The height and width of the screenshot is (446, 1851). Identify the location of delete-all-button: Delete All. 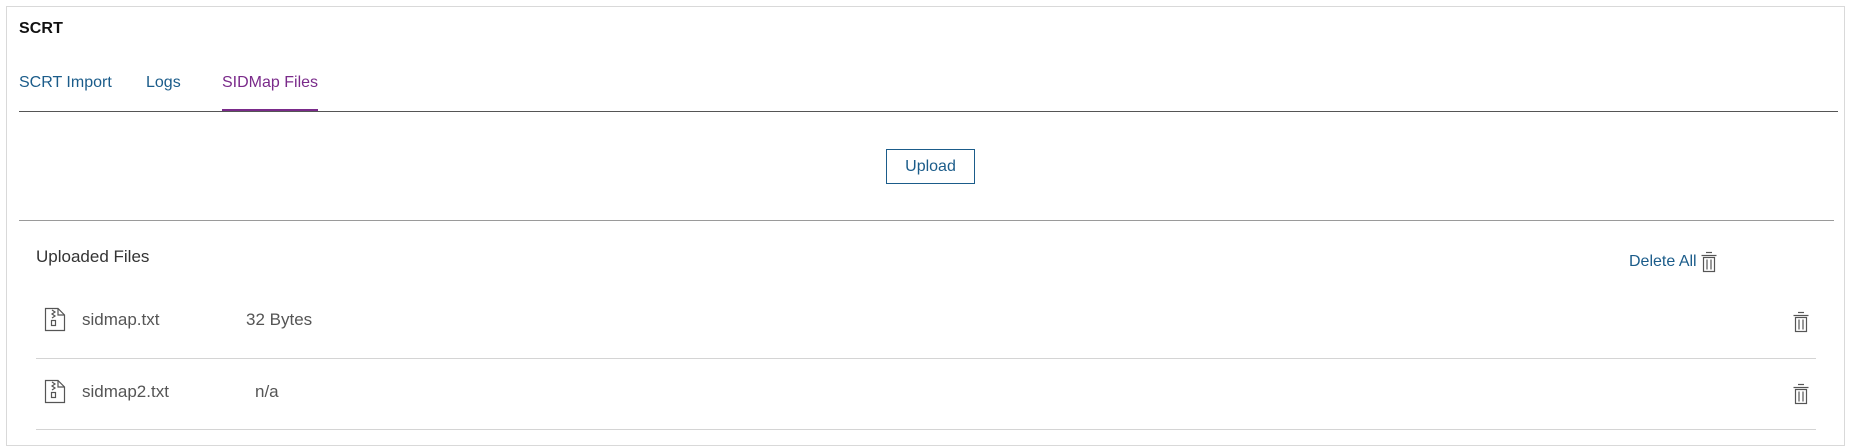
(1673, 262).